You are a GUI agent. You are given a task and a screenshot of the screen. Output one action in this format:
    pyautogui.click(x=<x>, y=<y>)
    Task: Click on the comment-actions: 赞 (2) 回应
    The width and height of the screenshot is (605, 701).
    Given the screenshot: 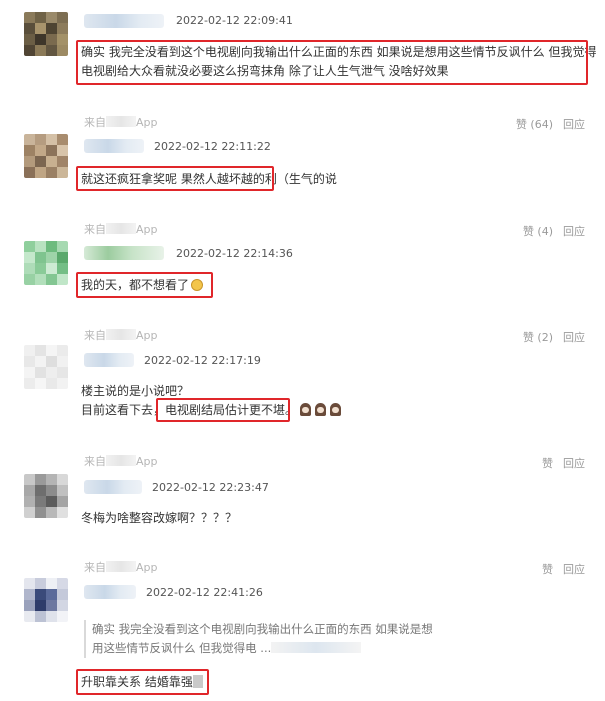 What is the action you would take?
    pyautogui.click(x=549, y=337)
    